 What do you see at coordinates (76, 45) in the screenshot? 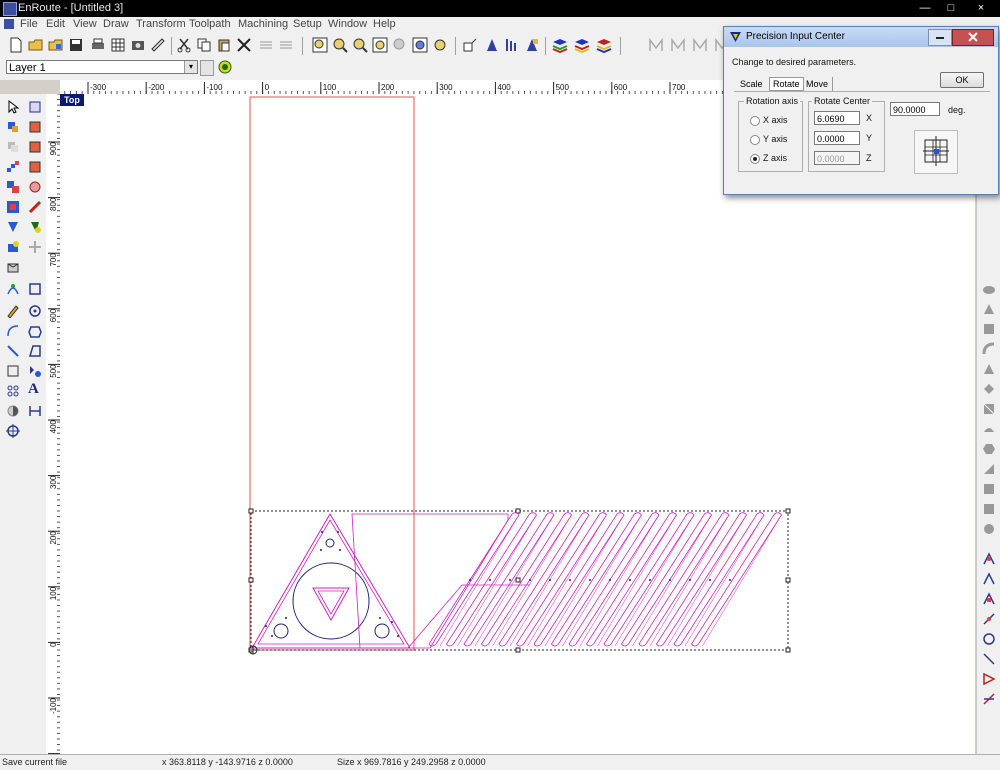
I see `save-icon` at bounding box center [76, 45].